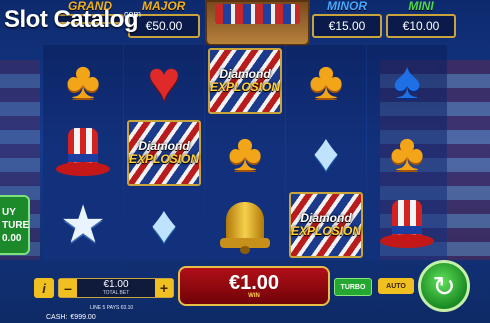  I want to click on total-bet-label: TOTAL BET, so click(116, 293).